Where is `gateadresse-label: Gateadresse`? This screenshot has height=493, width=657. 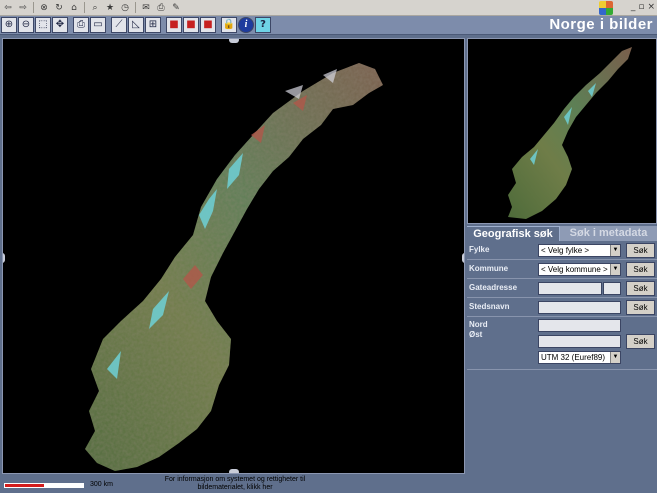 gateadresse-label: Gateadresse is located at coordinates (493, 287).